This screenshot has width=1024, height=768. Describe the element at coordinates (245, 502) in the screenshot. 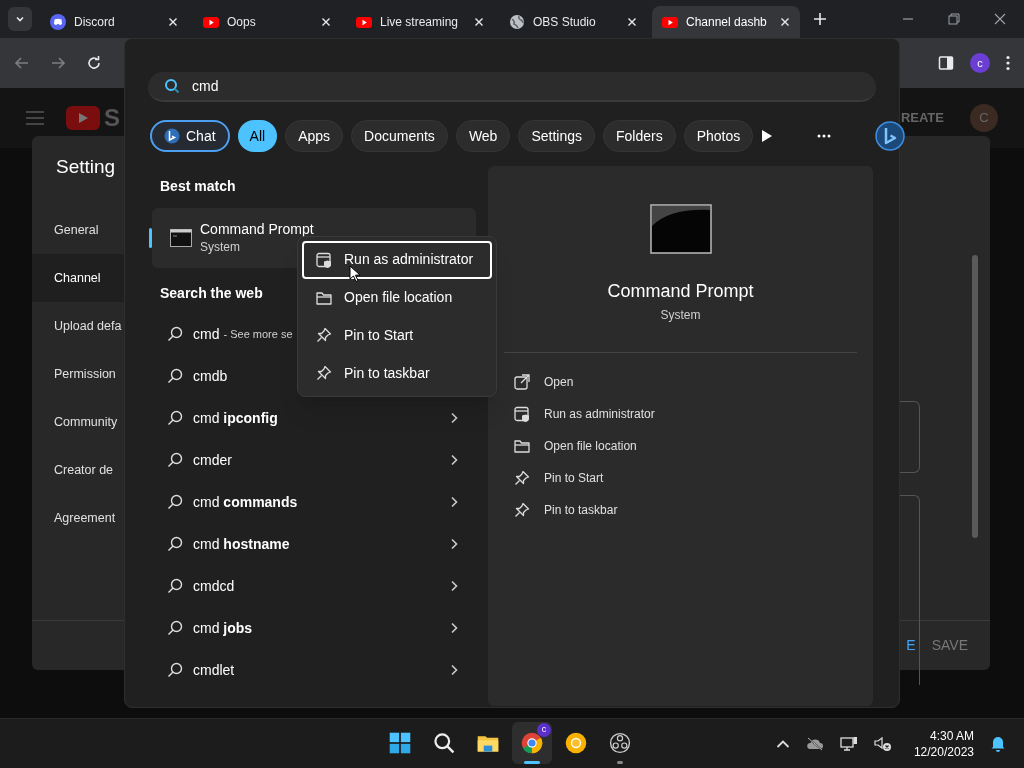

I see `result-text: cmd commands` at that location.